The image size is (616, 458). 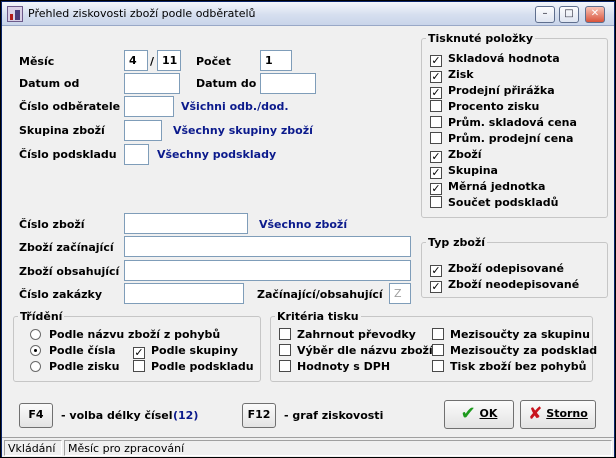 I want to click on checkbox-label: Zisk, so click(x=461, y=74).